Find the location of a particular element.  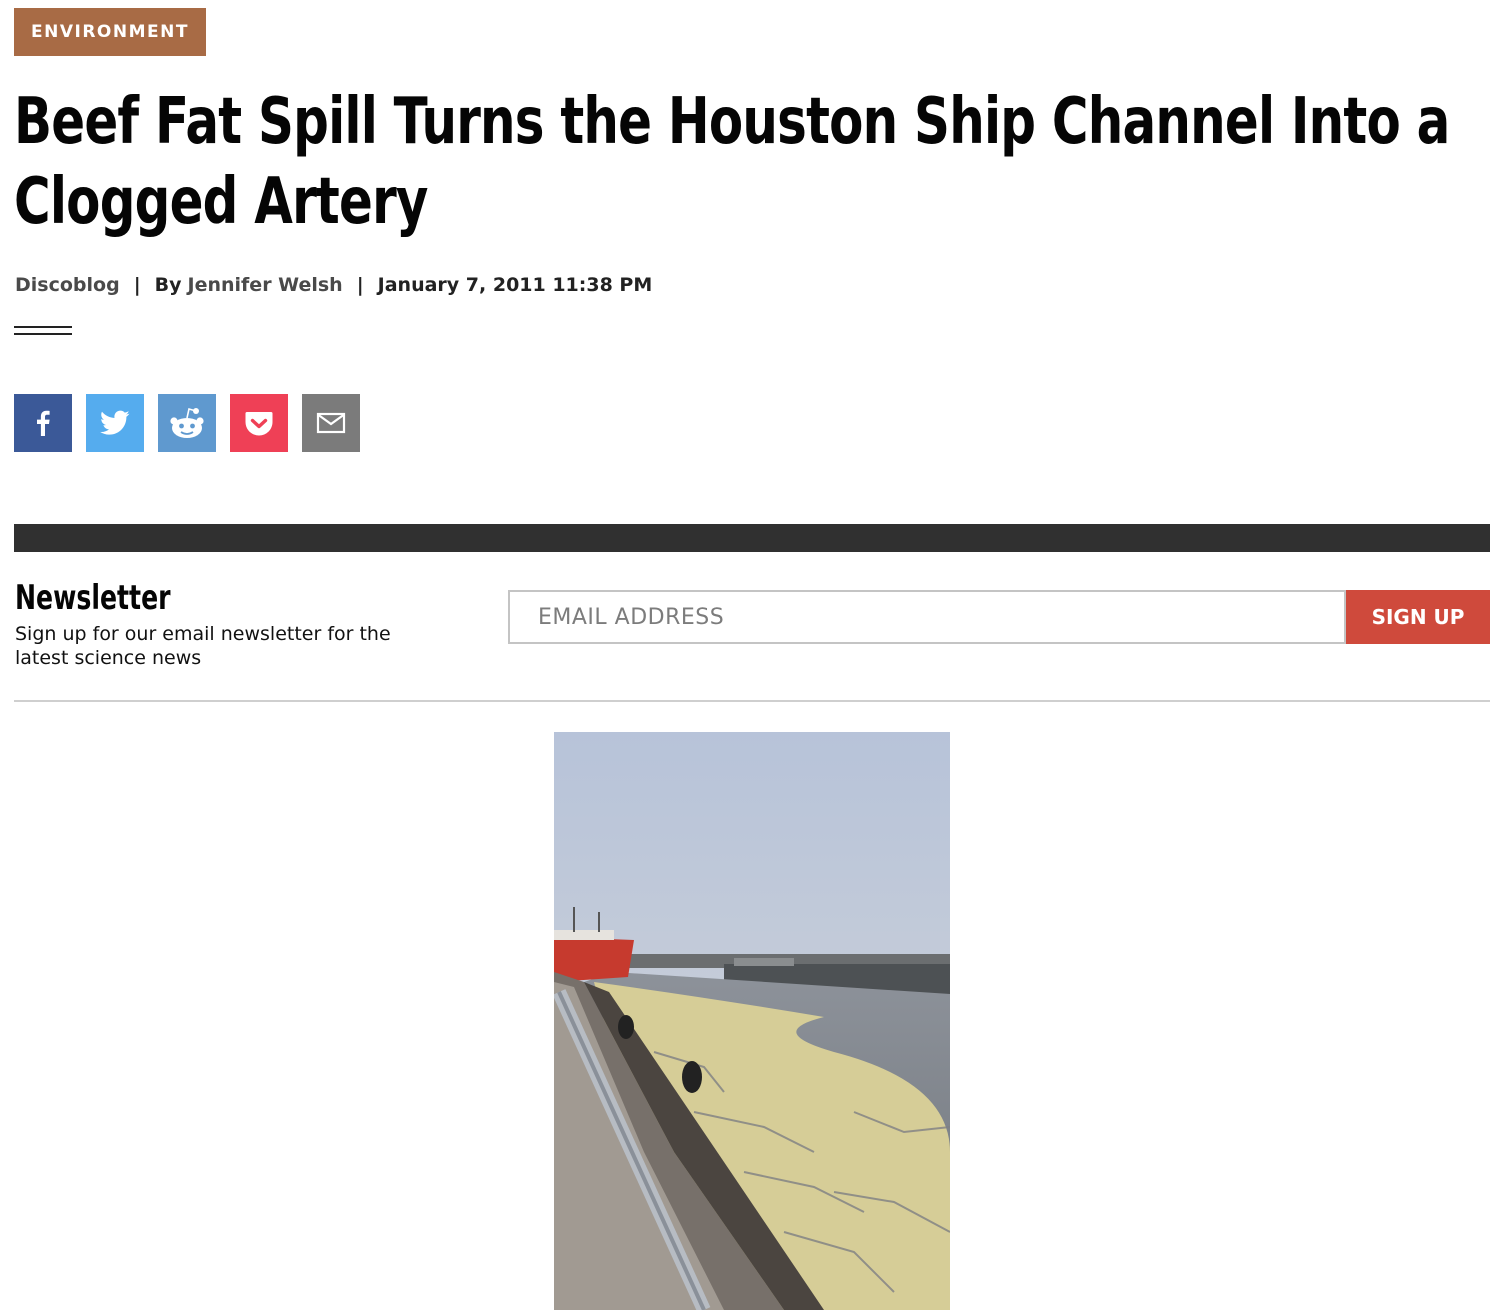

twitter-icon is located at coordinates (115, 422).